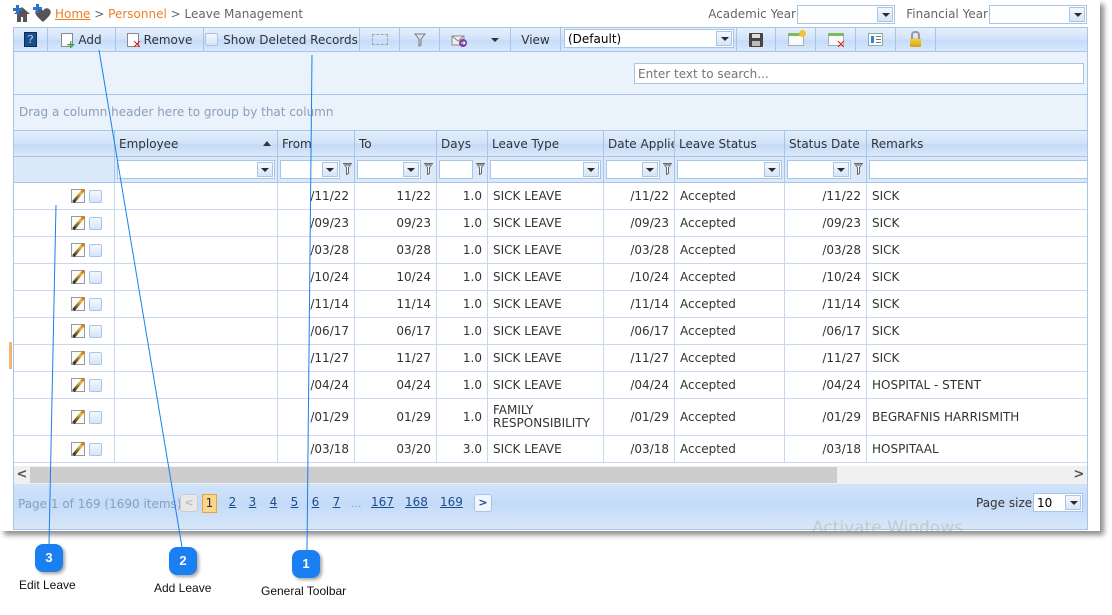  What do you see at coordinates (456, 169) in the screenshot?
I see `filter-input-days` at bounding box center [456, 169].